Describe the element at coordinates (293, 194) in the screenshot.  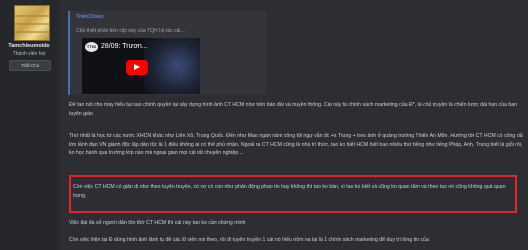
I see `highlight-box` at that location.